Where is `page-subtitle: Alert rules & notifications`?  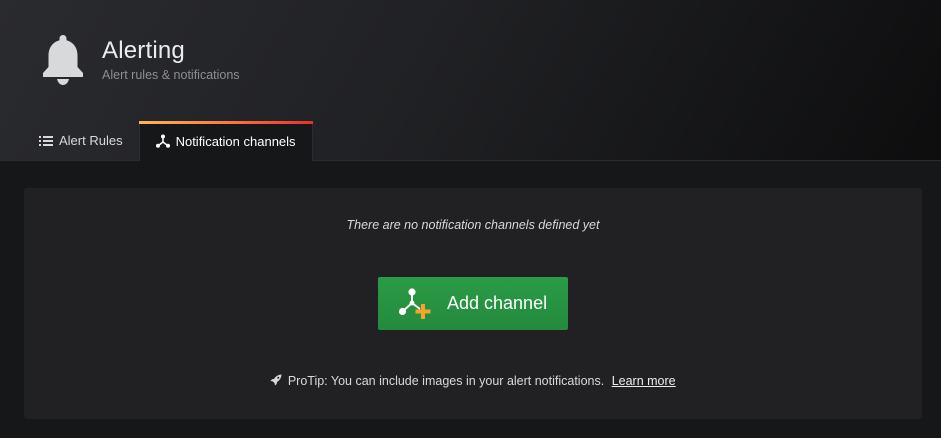
page-subtitle: Alert rules & notifications is located at coordinates (171, 75).